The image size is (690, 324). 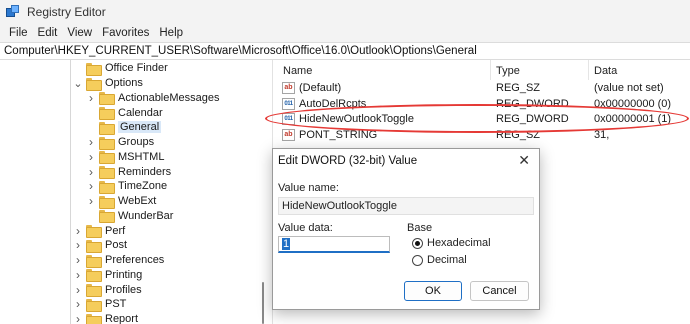 I want to click on decimal-label: Decimal, so click(x=447, y=260).